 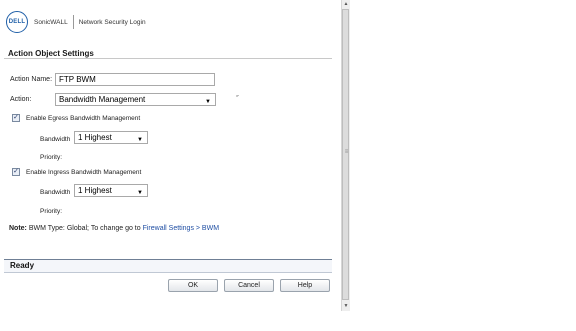 What do you see at coordinates (95, 137) in the screenshot?
I see `egress-bandwidth-value: 1 Highest` at bounding box center [95, 137].